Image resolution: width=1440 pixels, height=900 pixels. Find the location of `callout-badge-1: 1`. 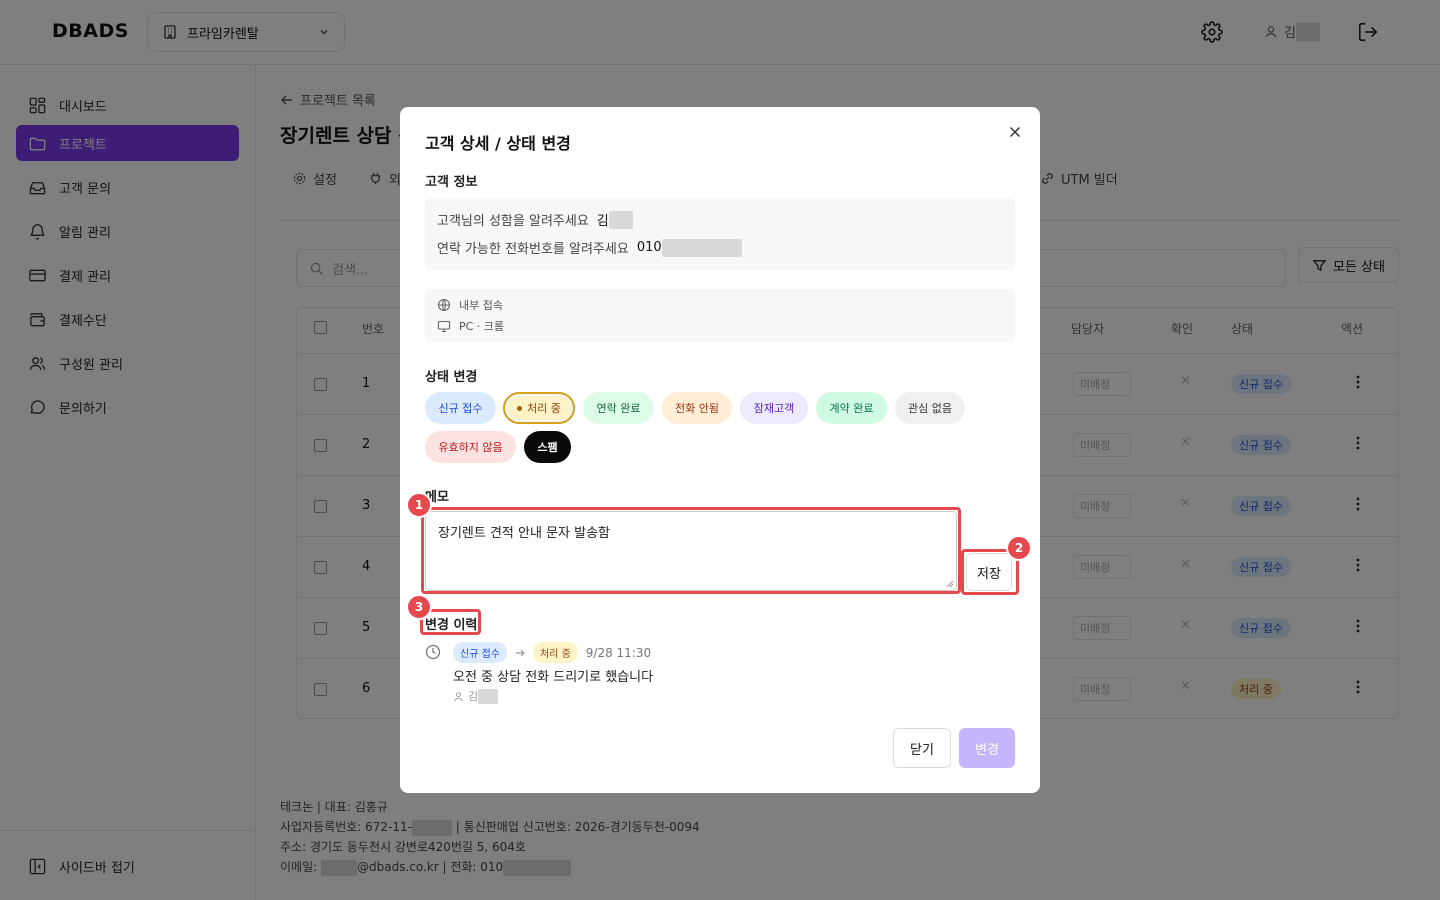

callout-badge-1: 1 is located at coordinates (419, 505).